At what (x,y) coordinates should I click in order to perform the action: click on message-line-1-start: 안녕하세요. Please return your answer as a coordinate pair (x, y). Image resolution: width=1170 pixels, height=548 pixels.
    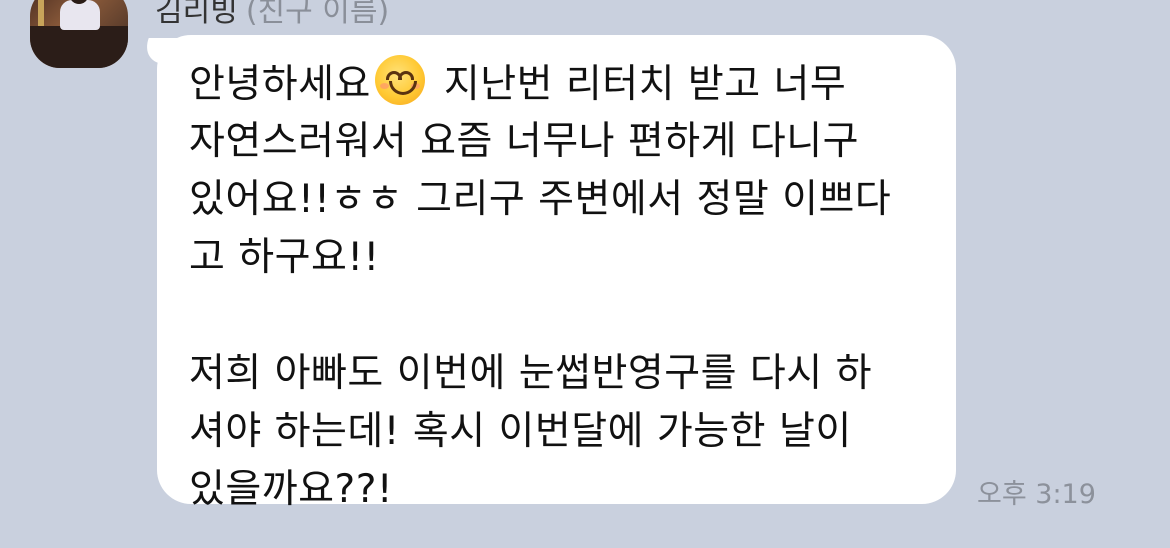
    Looking at the image, I should click on (280, 84).